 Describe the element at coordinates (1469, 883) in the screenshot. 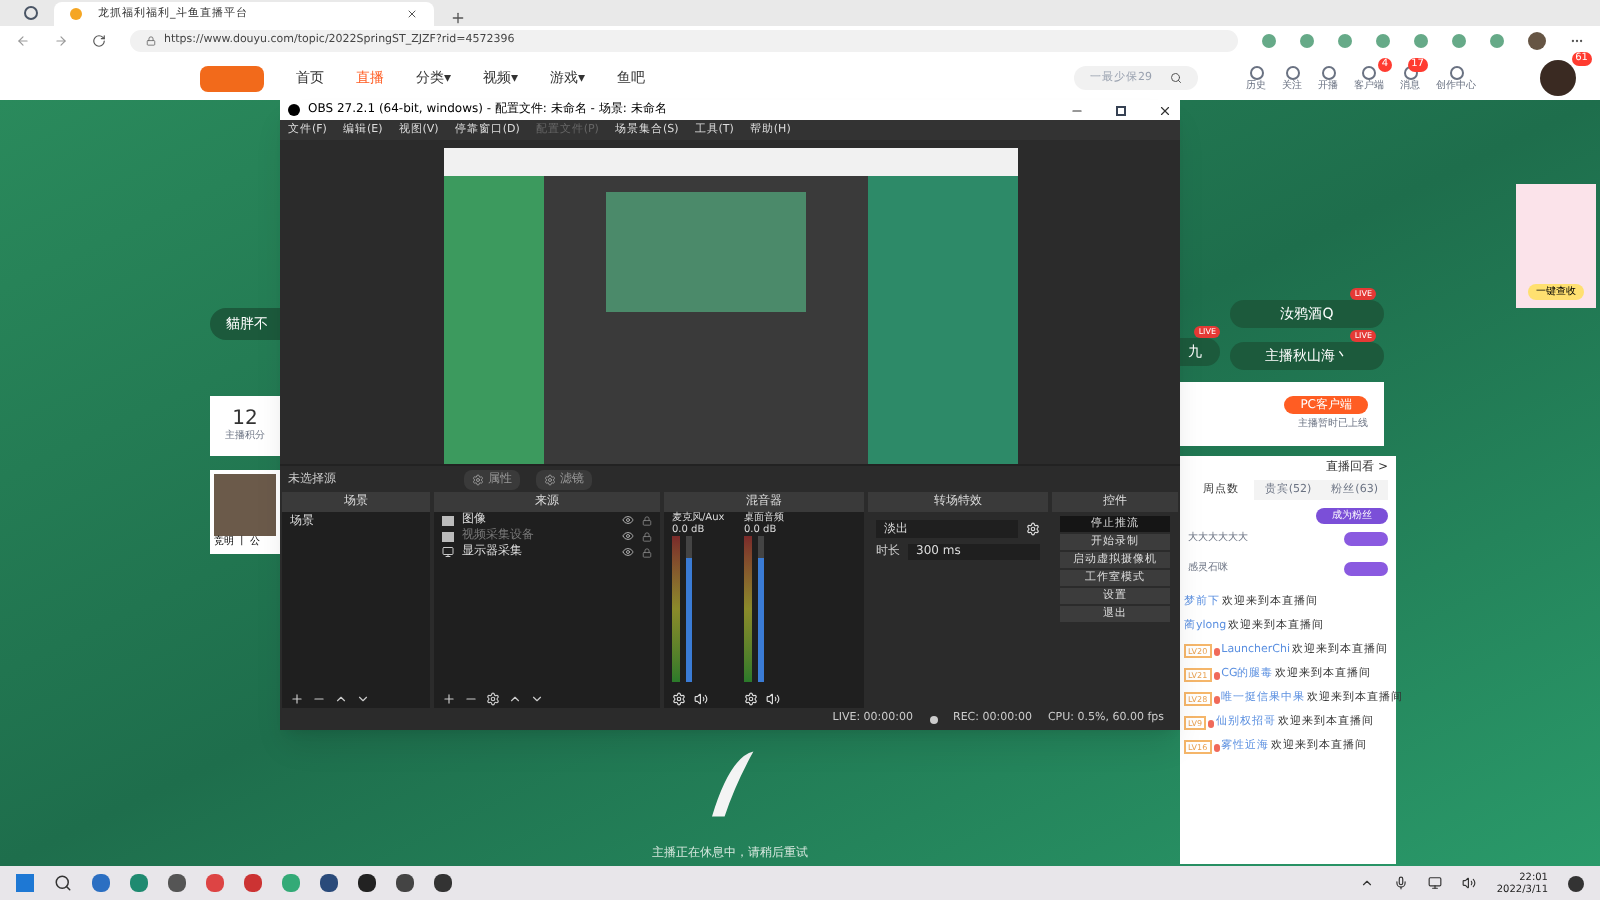

I see `volume-icon` at that location.